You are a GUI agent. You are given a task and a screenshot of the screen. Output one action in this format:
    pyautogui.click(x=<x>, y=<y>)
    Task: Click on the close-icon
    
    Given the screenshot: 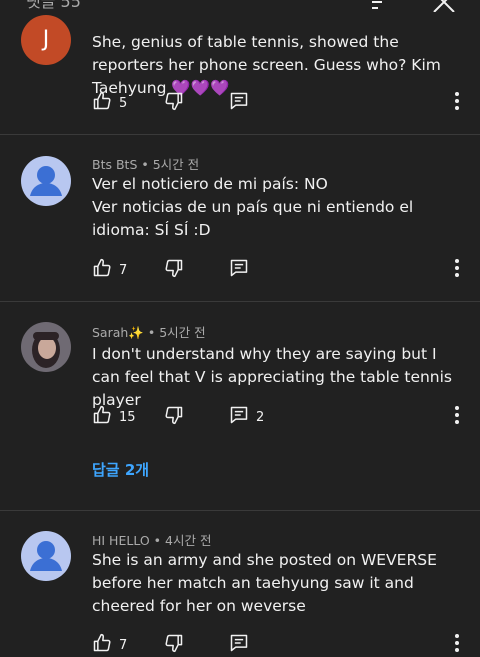 What is the action you would take?
    pyautogui.click(x=444, y=6)
    